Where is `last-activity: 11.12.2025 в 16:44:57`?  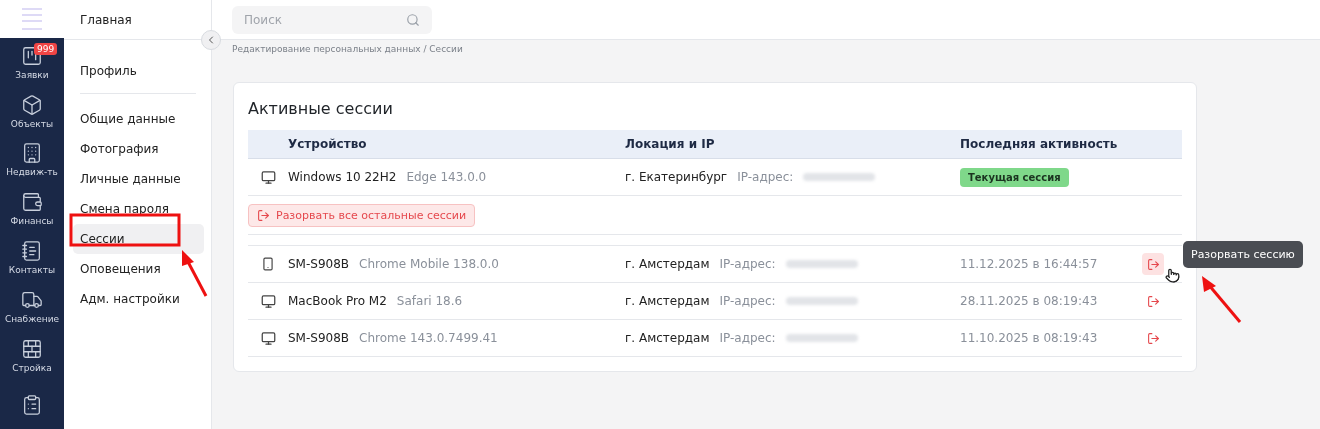 last-activity: 11.12.2025 в 16:44:57 is located at coordinates (1029, 264).